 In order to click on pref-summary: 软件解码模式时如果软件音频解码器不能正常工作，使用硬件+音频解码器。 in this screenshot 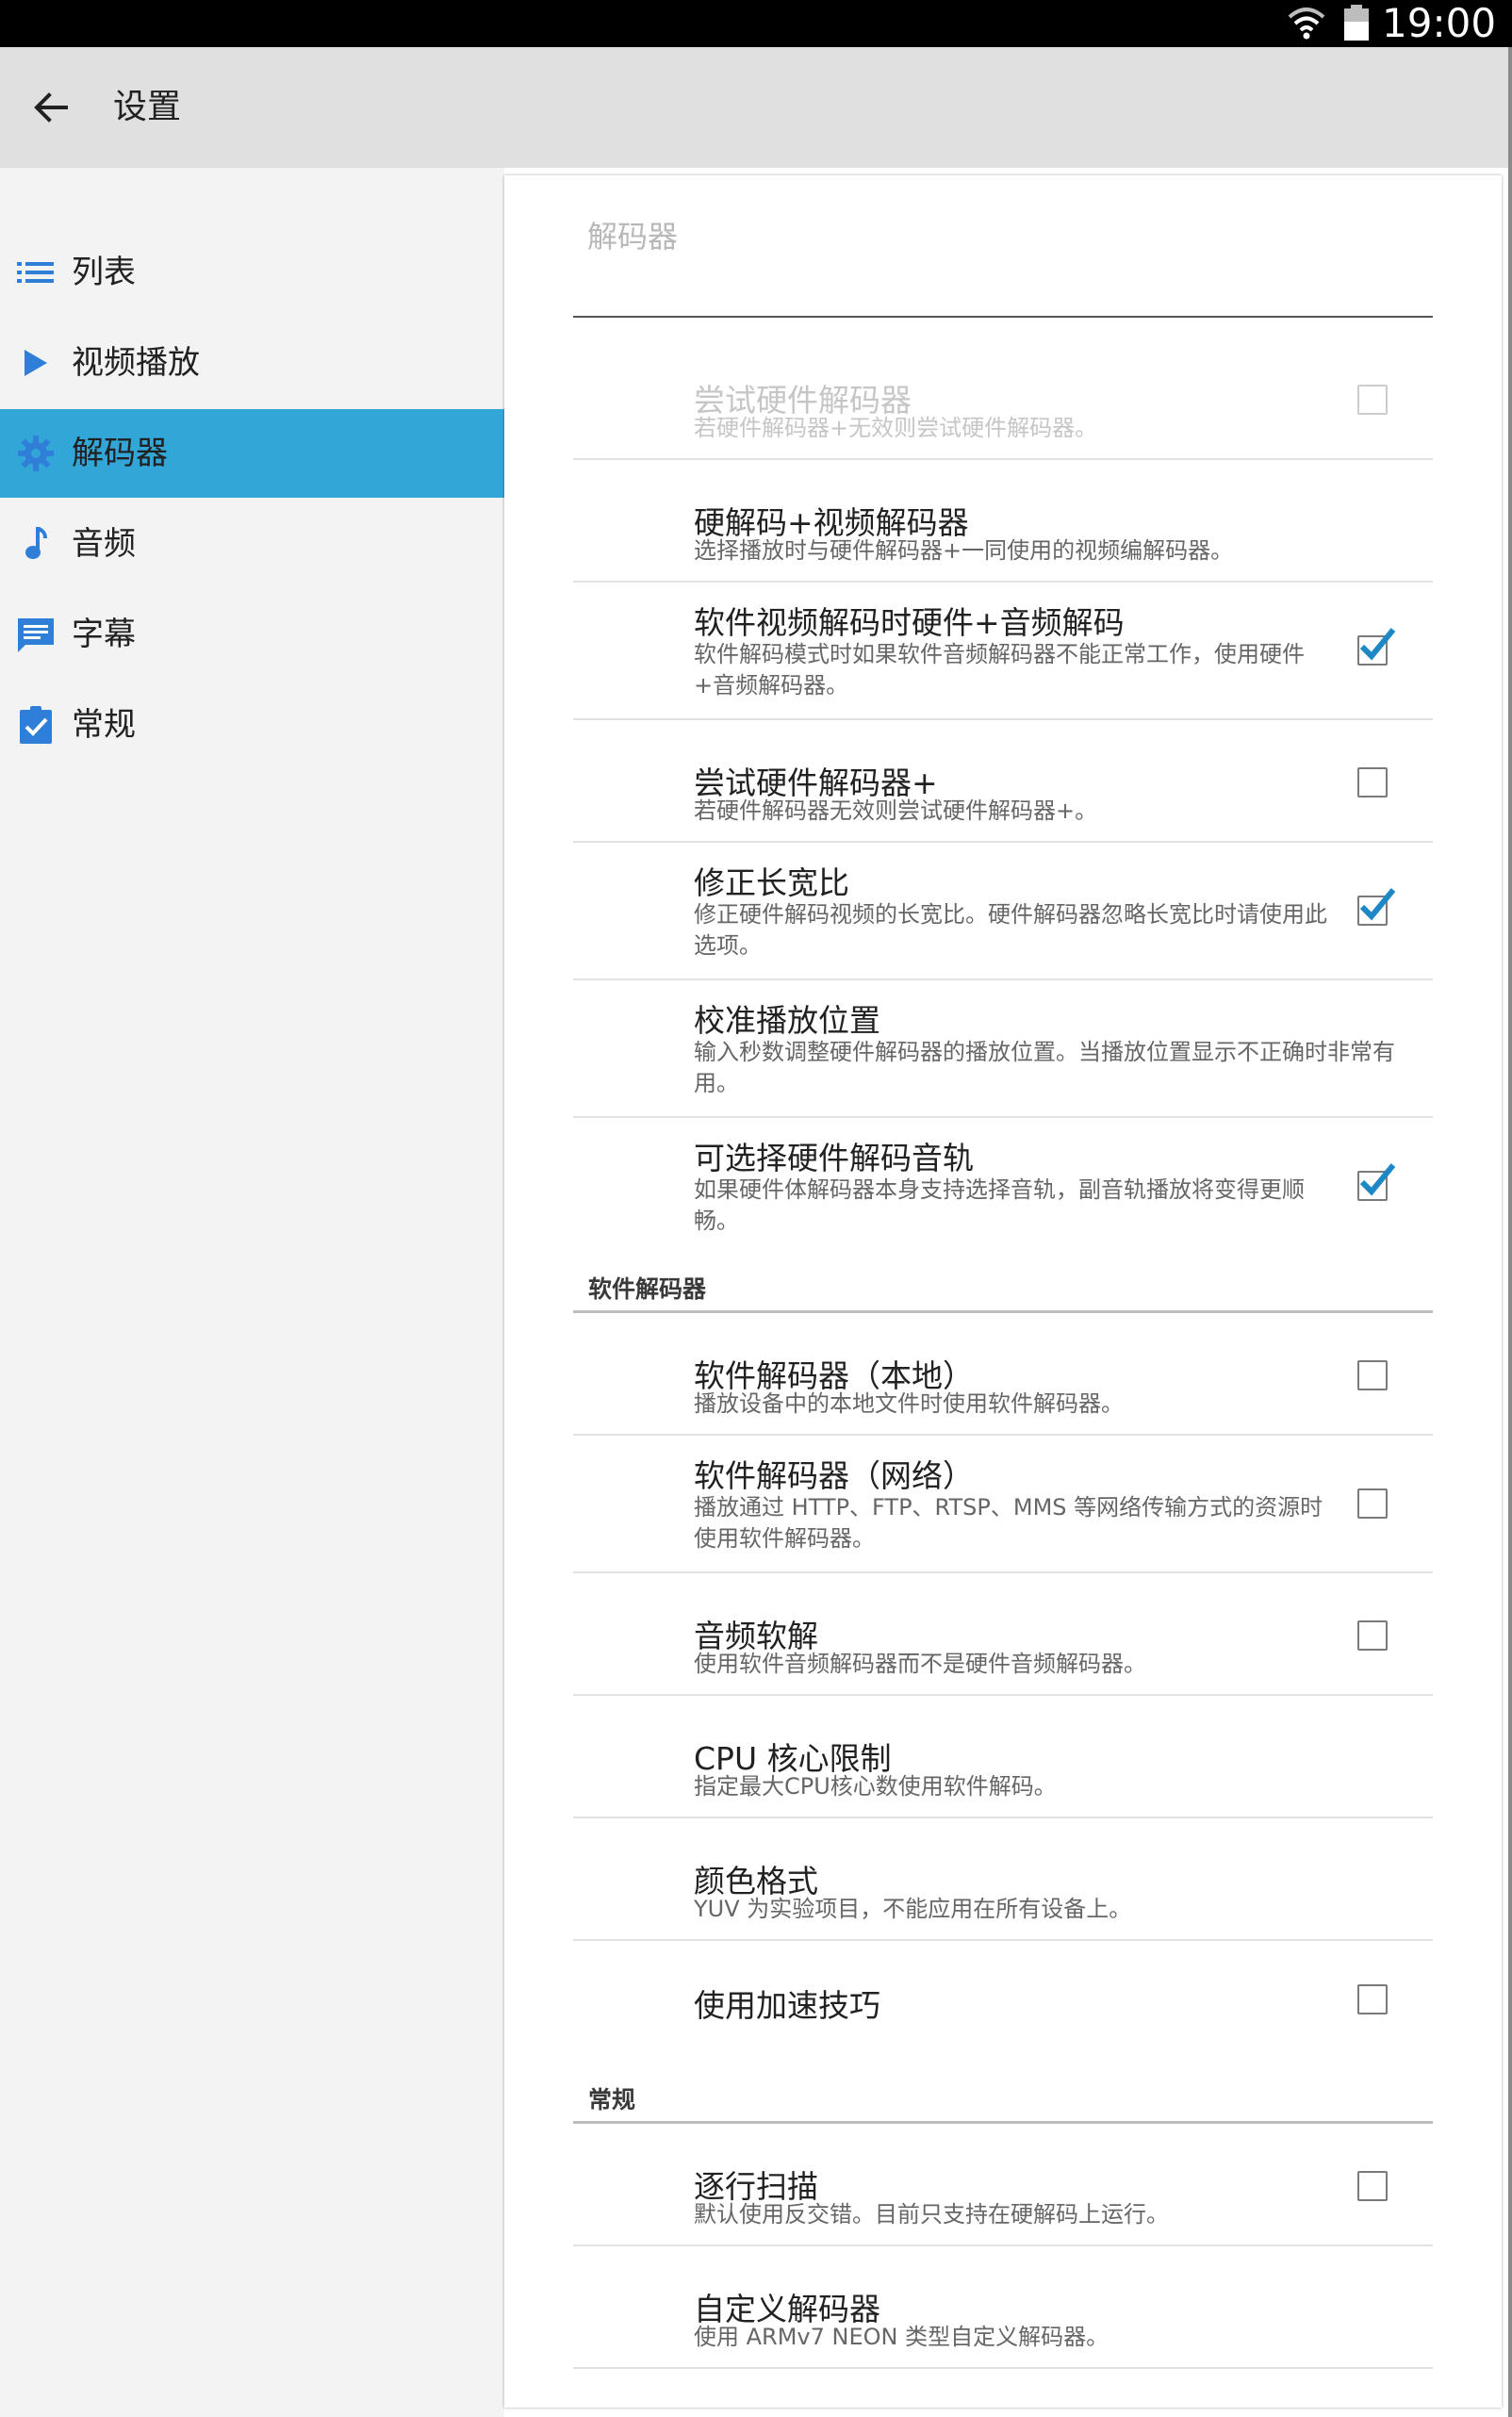, I will do `click(1000, 670)`.